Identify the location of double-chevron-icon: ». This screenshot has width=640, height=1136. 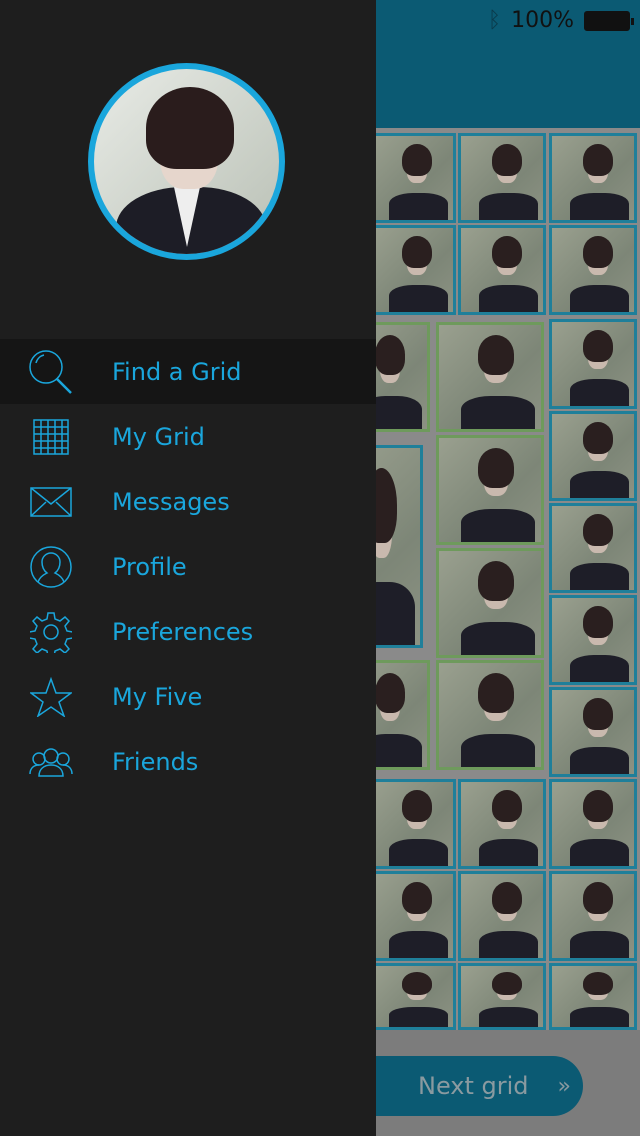
(564, 1086).